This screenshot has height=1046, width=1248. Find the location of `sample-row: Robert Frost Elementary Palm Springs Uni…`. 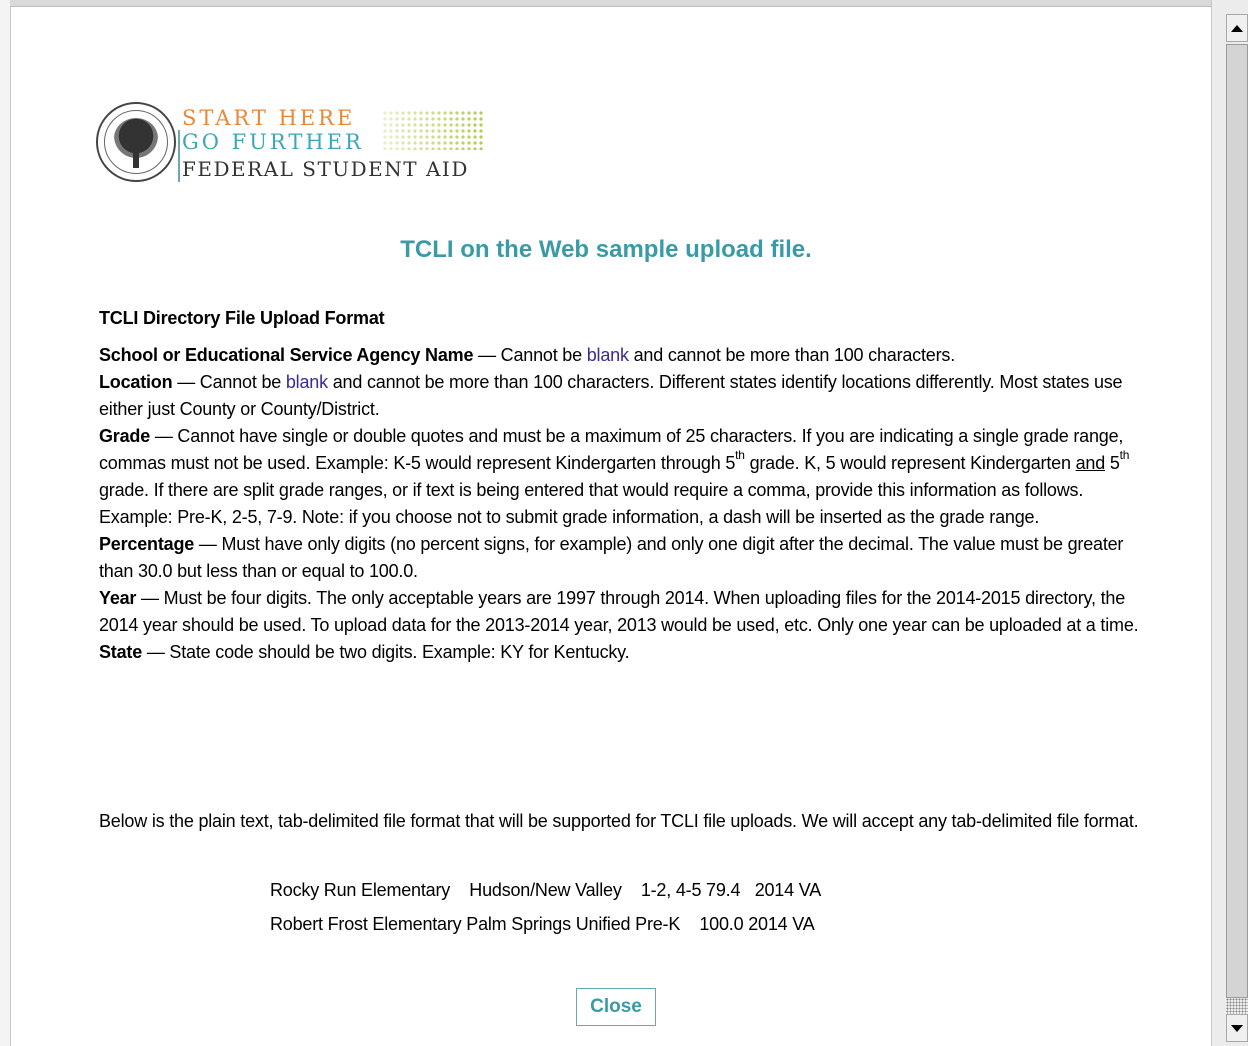

sample-row: Robert Frost Elementary Palm Springs Uni… is located at coordinates (542, 924).